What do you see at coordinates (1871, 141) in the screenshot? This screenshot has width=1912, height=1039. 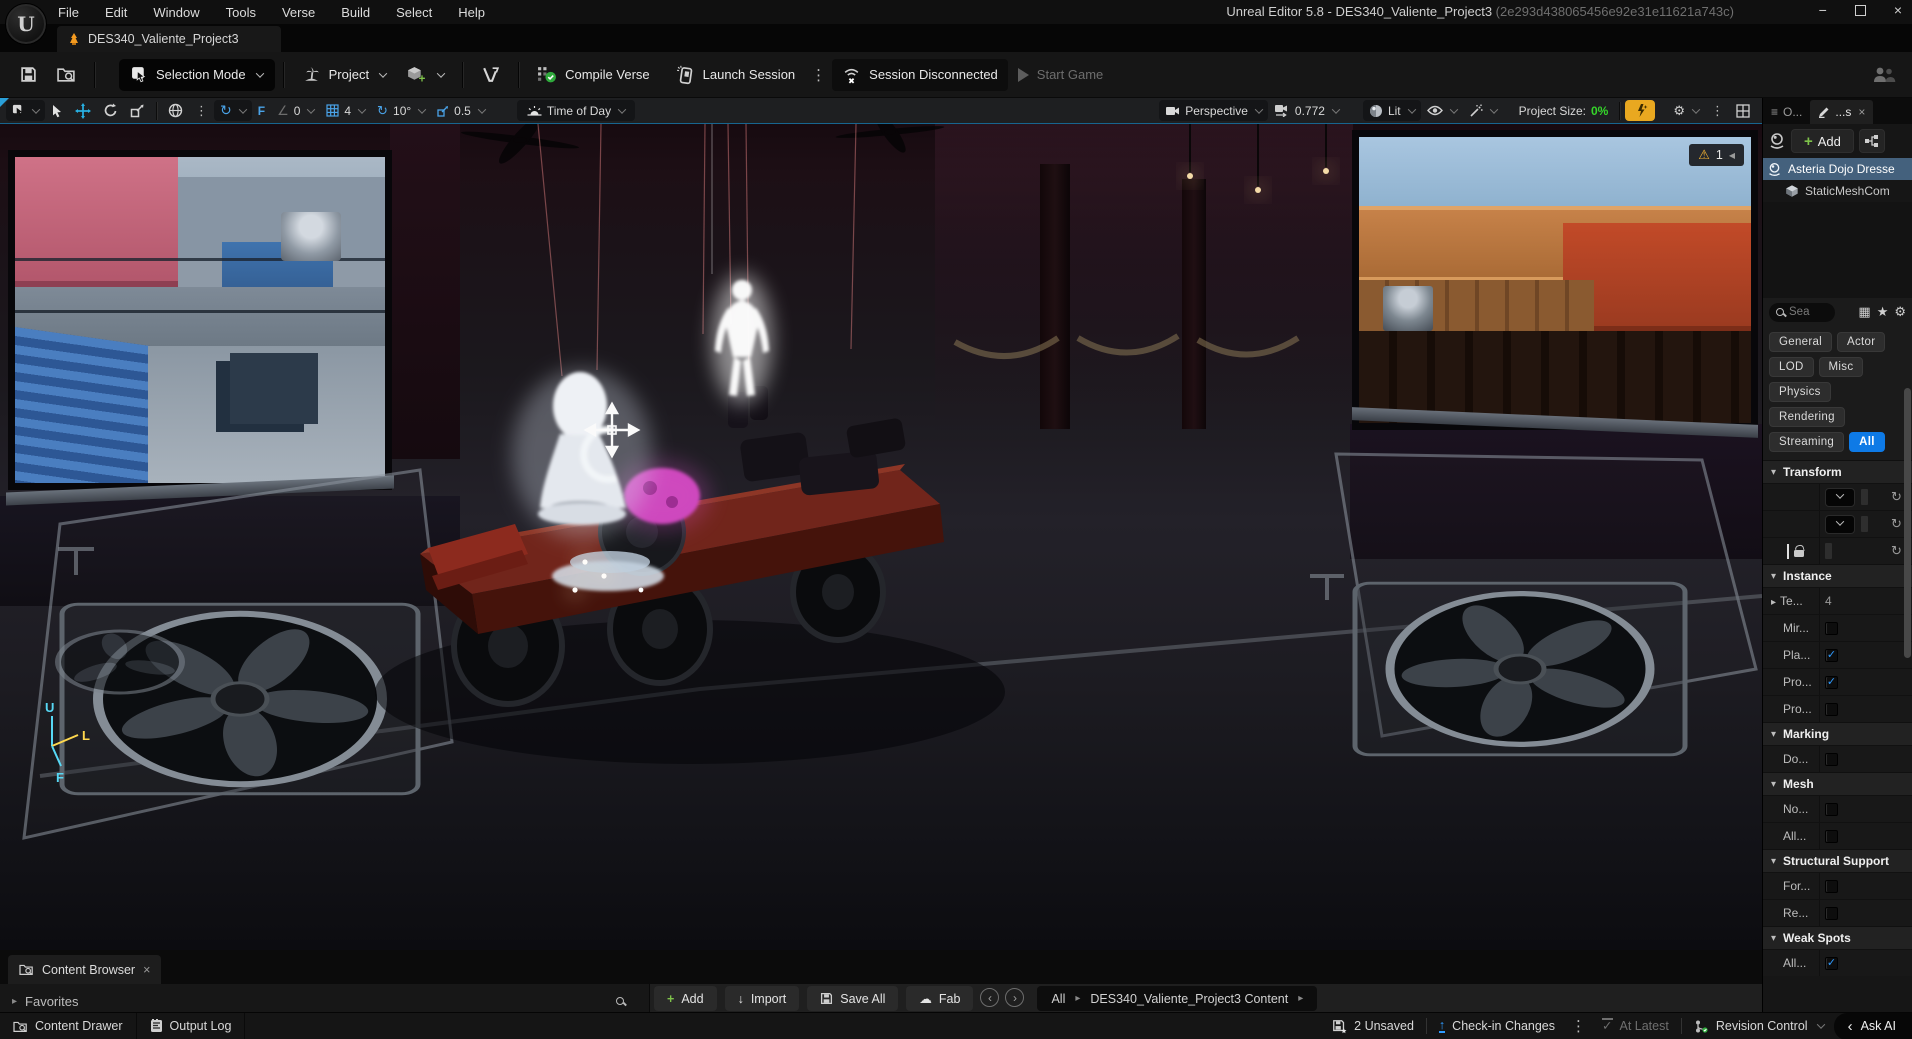 I see `component-hierarchy-button` at bounding box center [1871, 141].